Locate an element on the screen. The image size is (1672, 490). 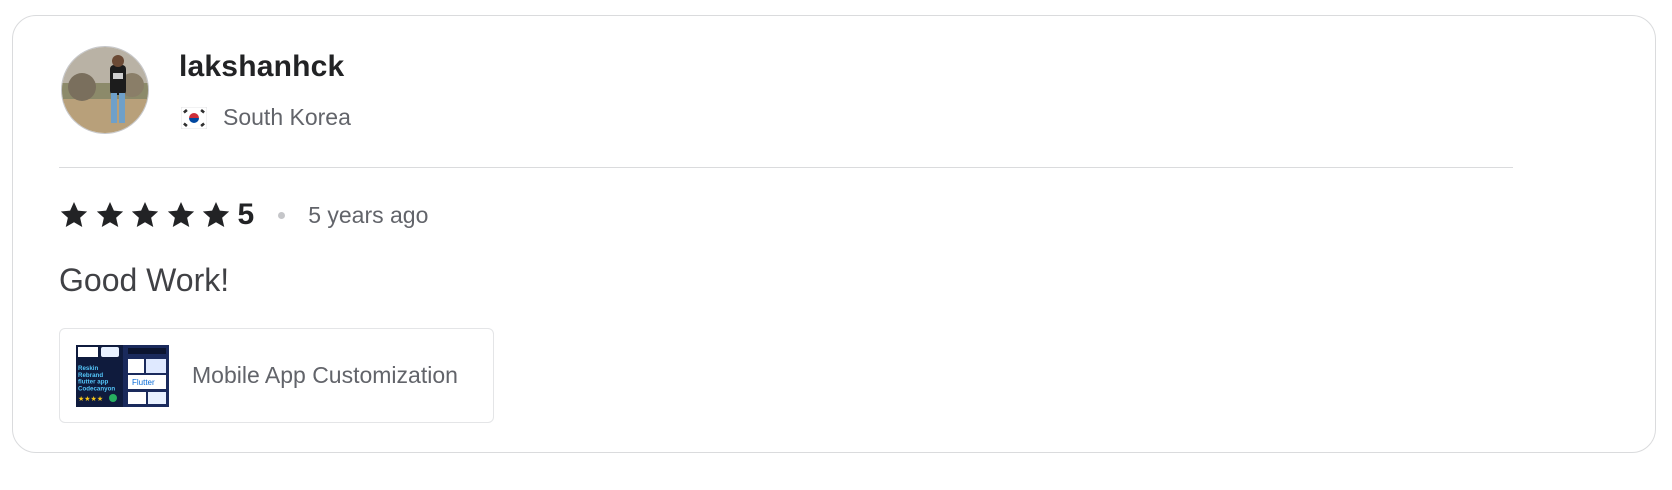
separator-dot is located at coordinates (282, 215).